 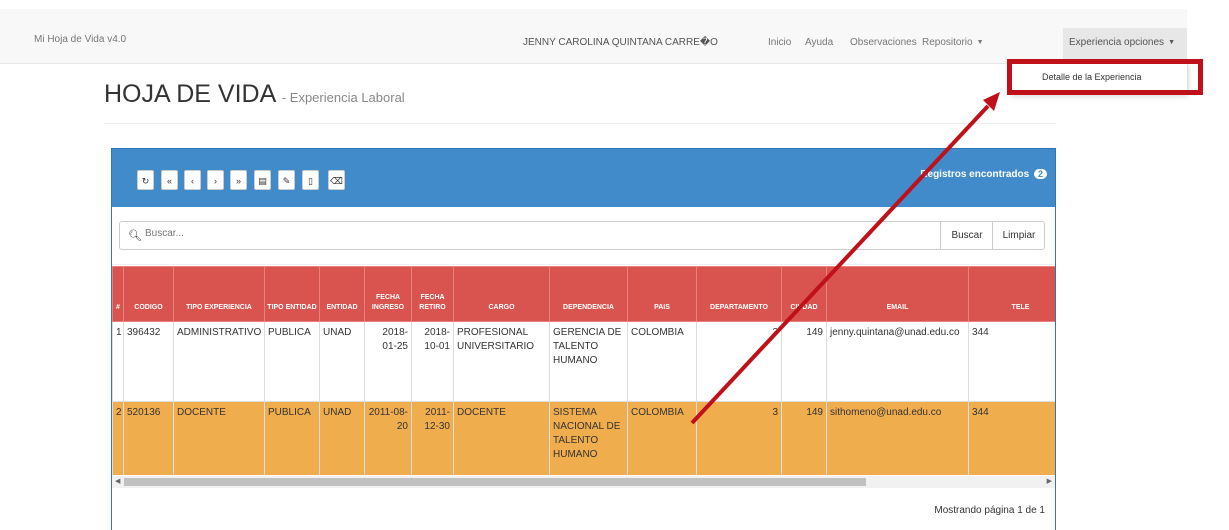 I want to click on limpiar-button: Limpiar, so click(x=1018, y=235).